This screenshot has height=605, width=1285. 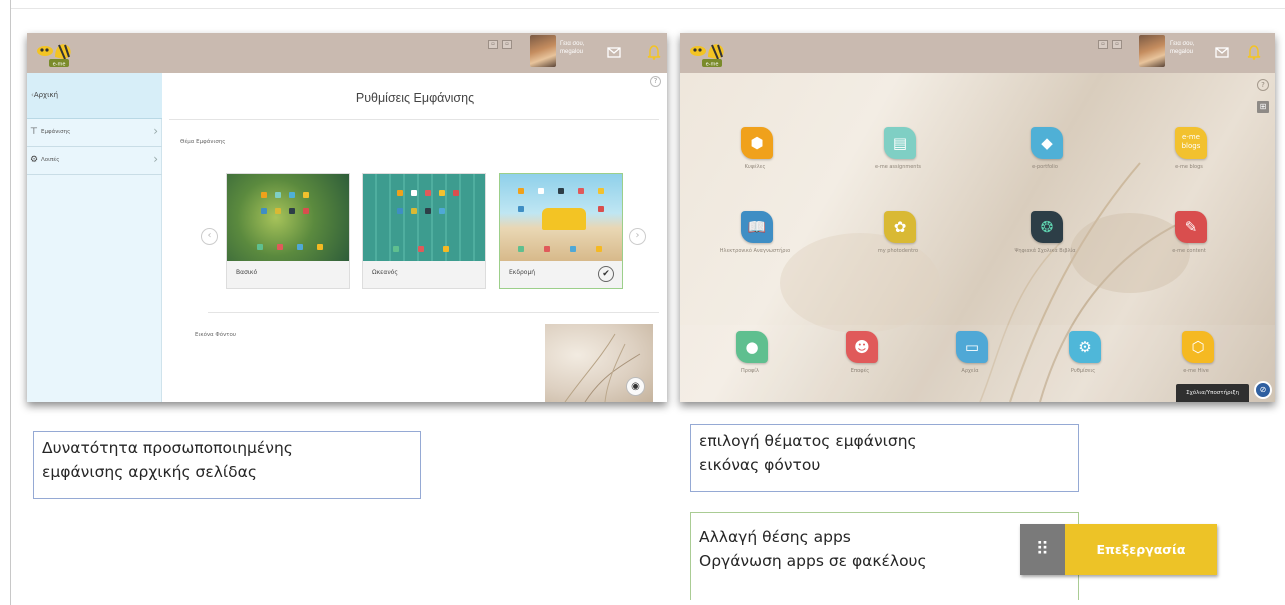 What do you see at coordinates (572, 48) in the screenshot?
I see `user-greeting: Γεια σου, megalou` at bounding box center [572, 48].